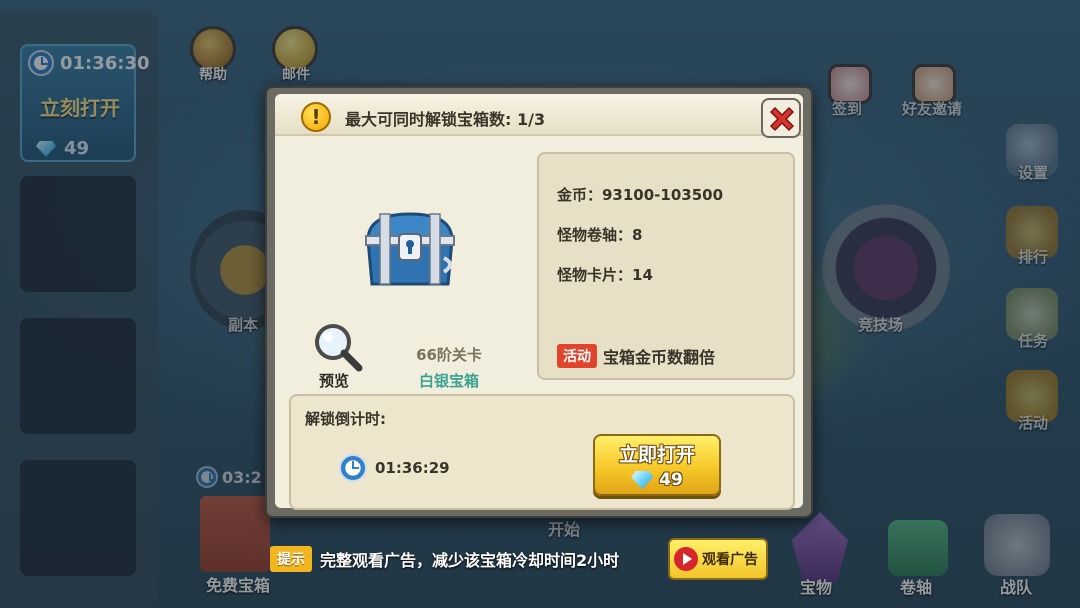  Describe the element at coordinates (656, 455) in the screenshot. I see `open-now-label: 立即打开` at that location.